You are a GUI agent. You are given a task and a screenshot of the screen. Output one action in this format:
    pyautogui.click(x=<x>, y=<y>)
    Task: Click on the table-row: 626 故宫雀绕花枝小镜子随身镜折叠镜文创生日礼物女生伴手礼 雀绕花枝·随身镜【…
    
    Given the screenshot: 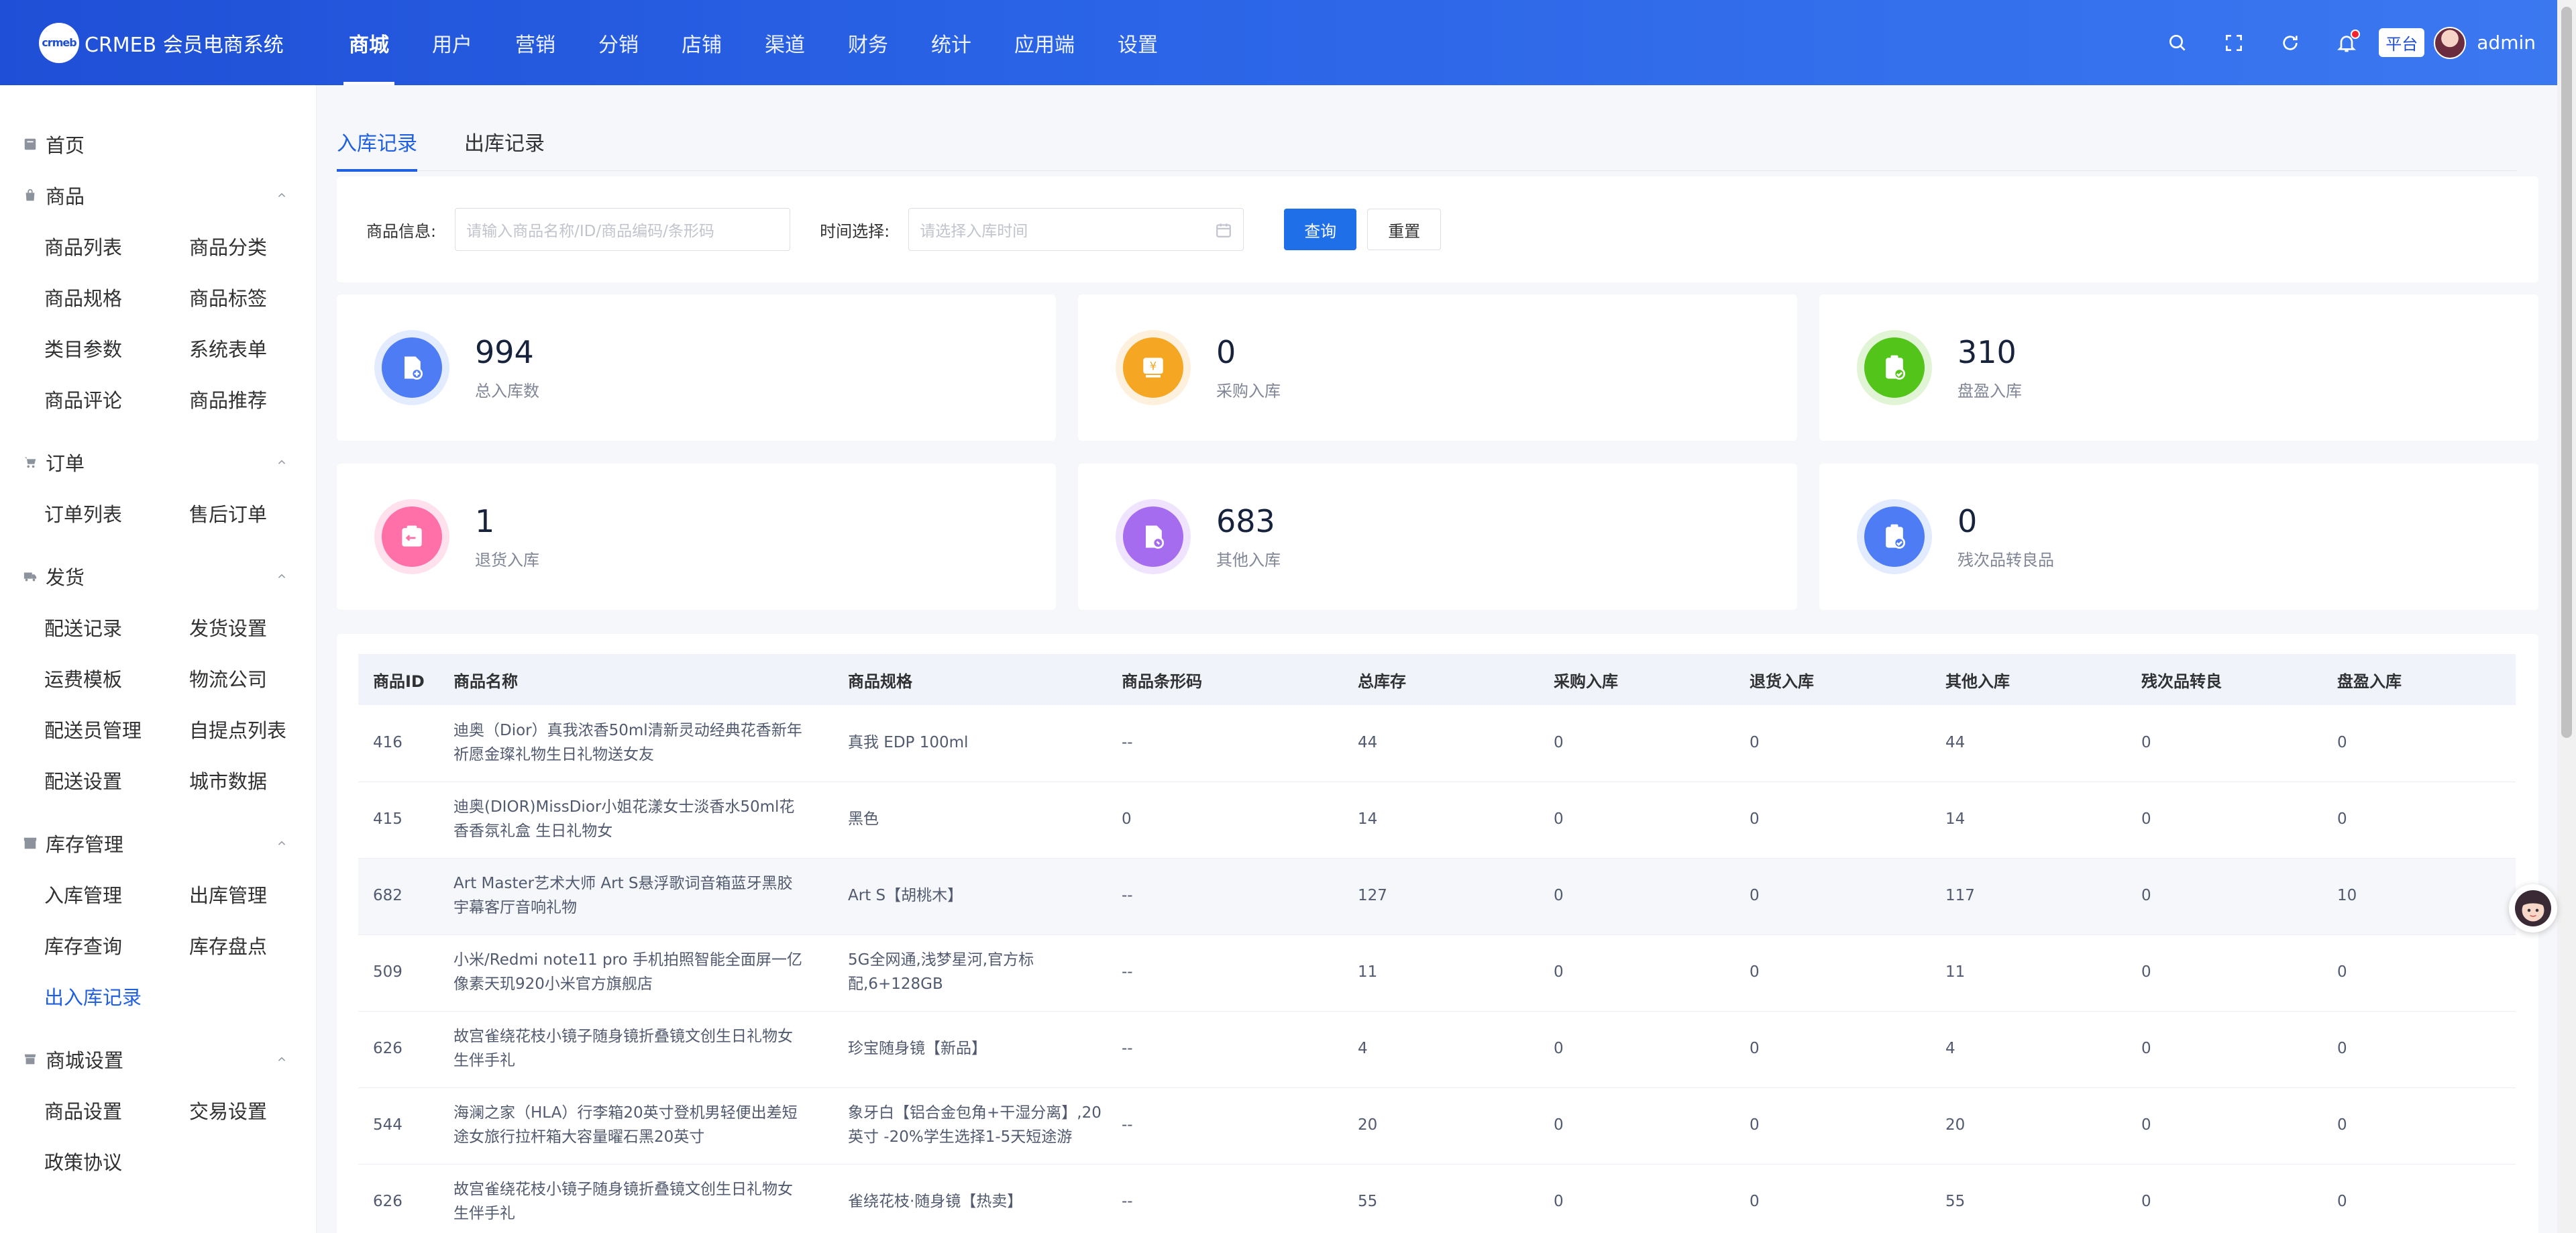 What is the action you would take?
    pyautogui.click(x=1437, y=1198)
    